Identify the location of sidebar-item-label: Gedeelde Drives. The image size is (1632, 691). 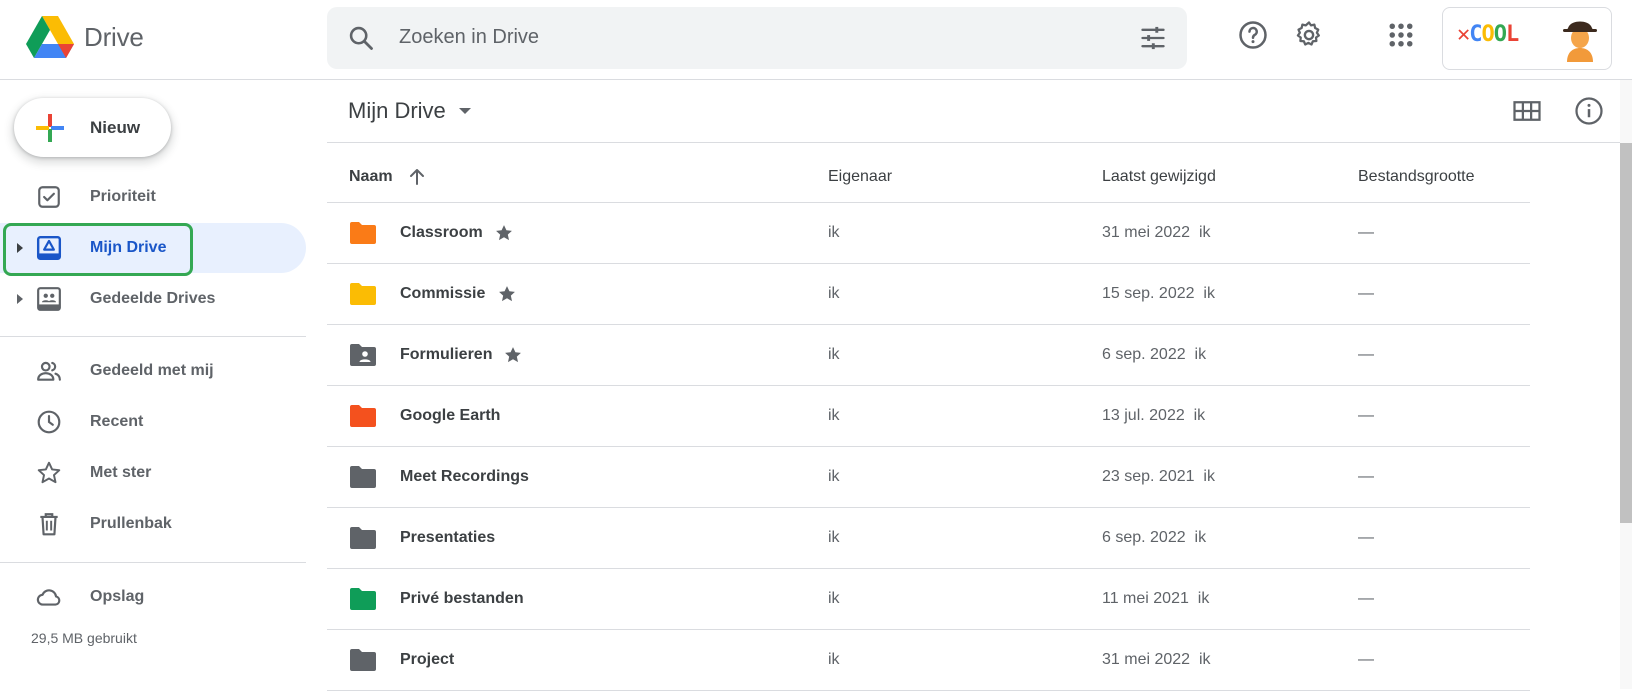
(153, 298).